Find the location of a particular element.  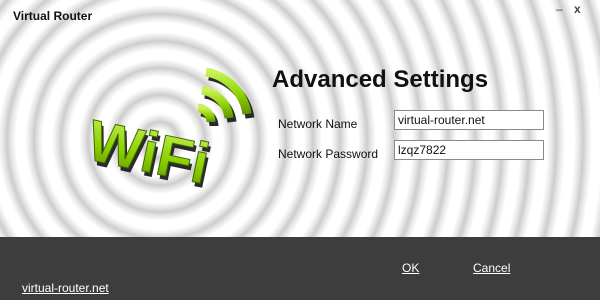

close-button: x is located at coordinates (577, 9).